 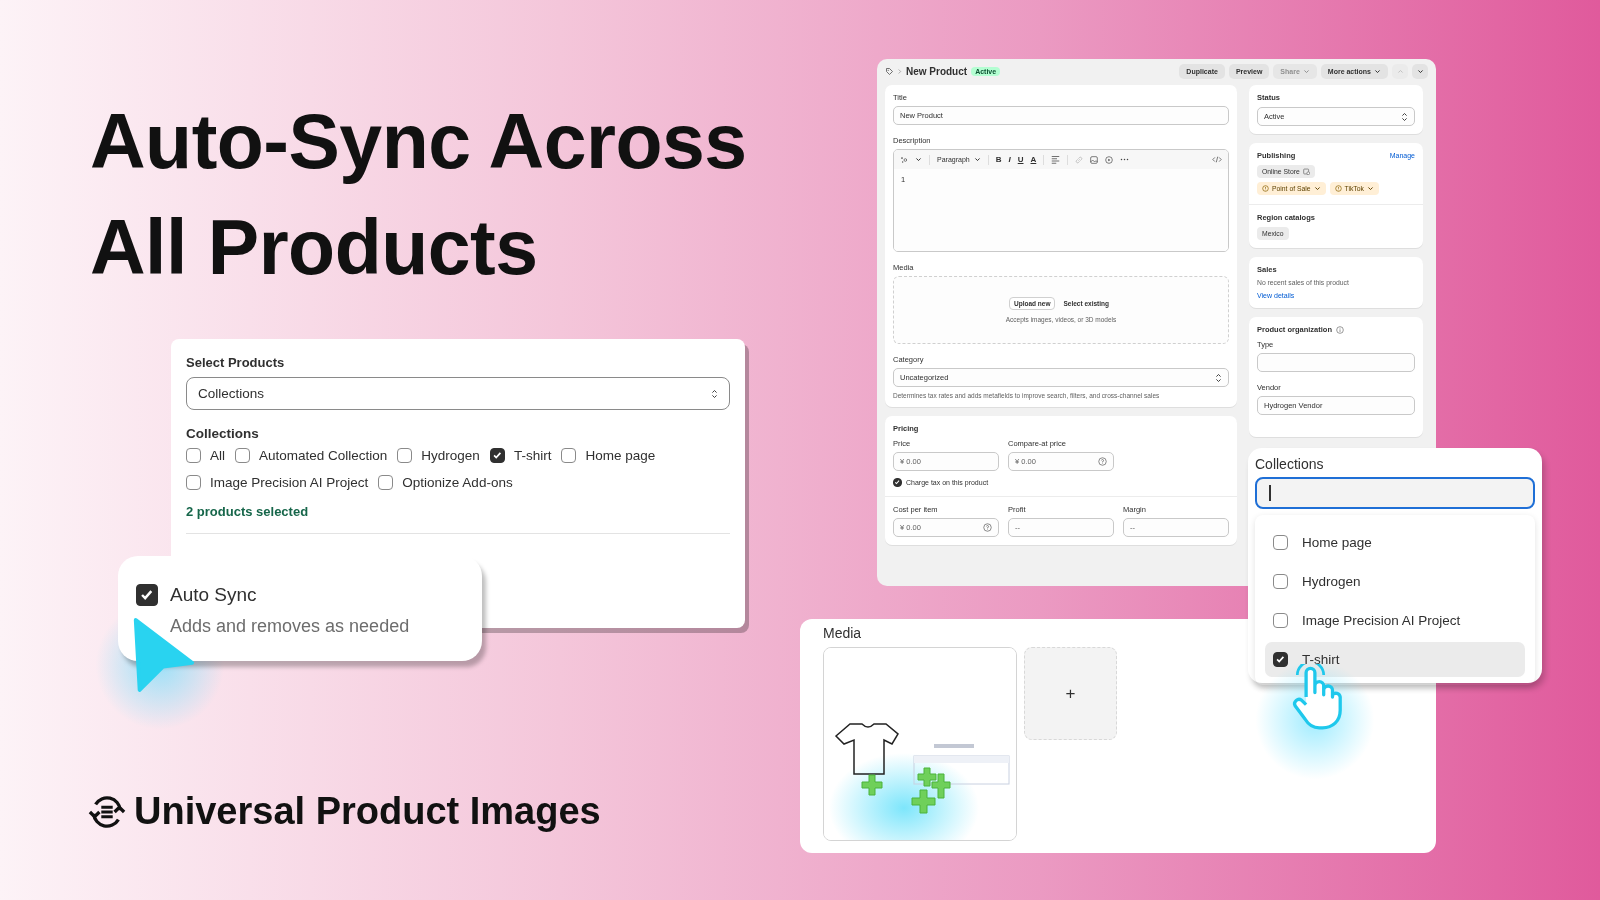 I want to click on chevron-up-icon, so click(x=1400, y=71).